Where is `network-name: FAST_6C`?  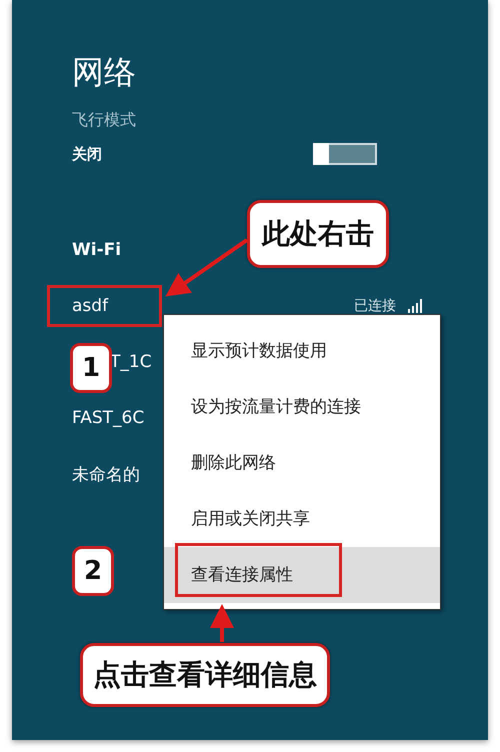
network-name: FAST_6C is located at coordinates (108, 418).